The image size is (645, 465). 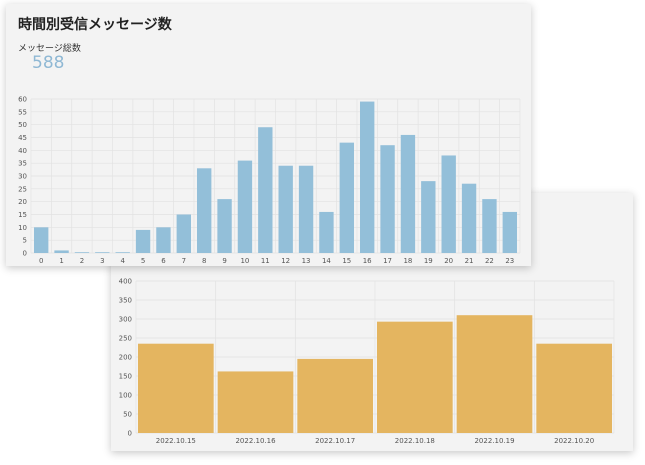 What do you see at coordinates (22, 202) in the screenshot?
I see `y-tick-label: 20` at bounding box center [22, 202].